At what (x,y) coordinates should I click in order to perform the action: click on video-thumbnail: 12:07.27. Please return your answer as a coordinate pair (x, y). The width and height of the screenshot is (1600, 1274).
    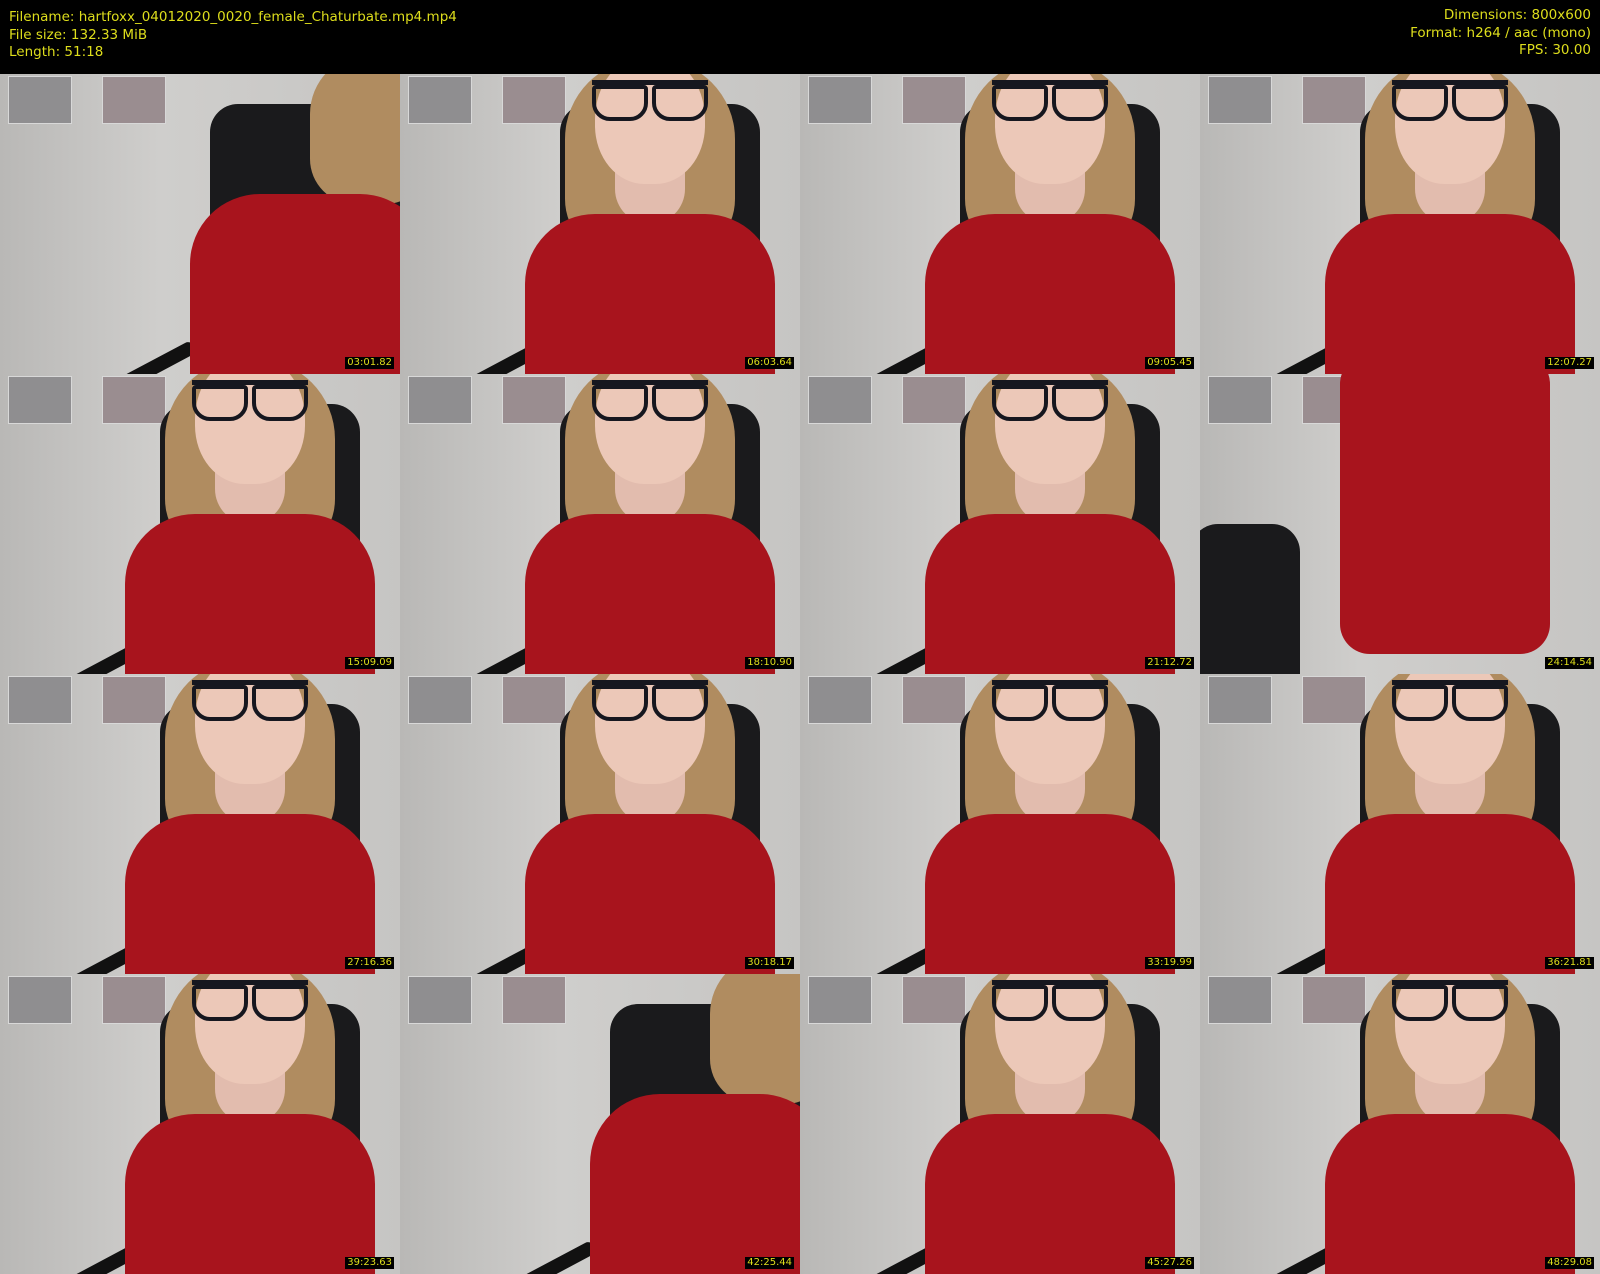
    Looking at the image, I should click on (1400, 224).